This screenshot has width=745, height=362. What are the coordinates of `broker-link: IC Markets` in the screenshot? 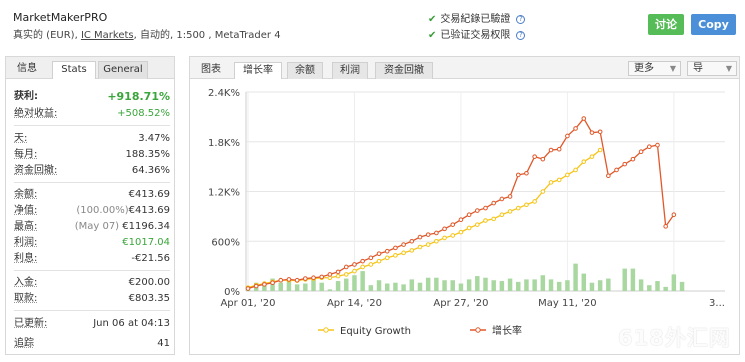 It's located at (107, 35).